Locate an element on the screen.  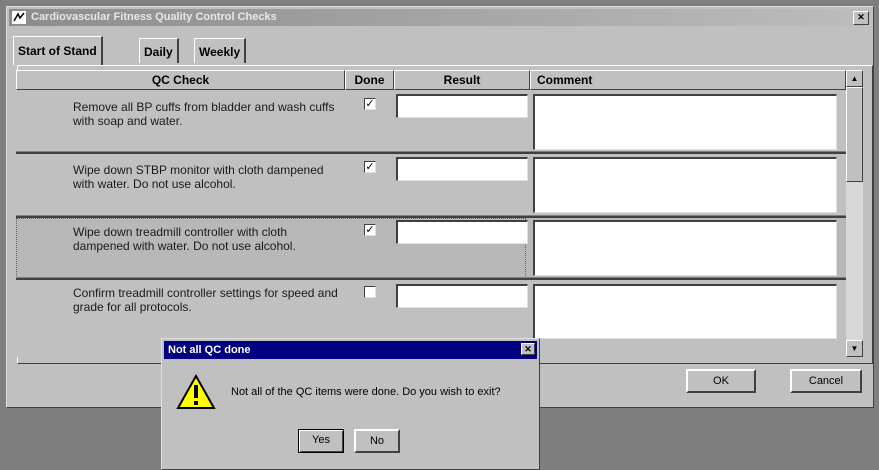
yes-button: Yes is located at coordinates (321, 441).